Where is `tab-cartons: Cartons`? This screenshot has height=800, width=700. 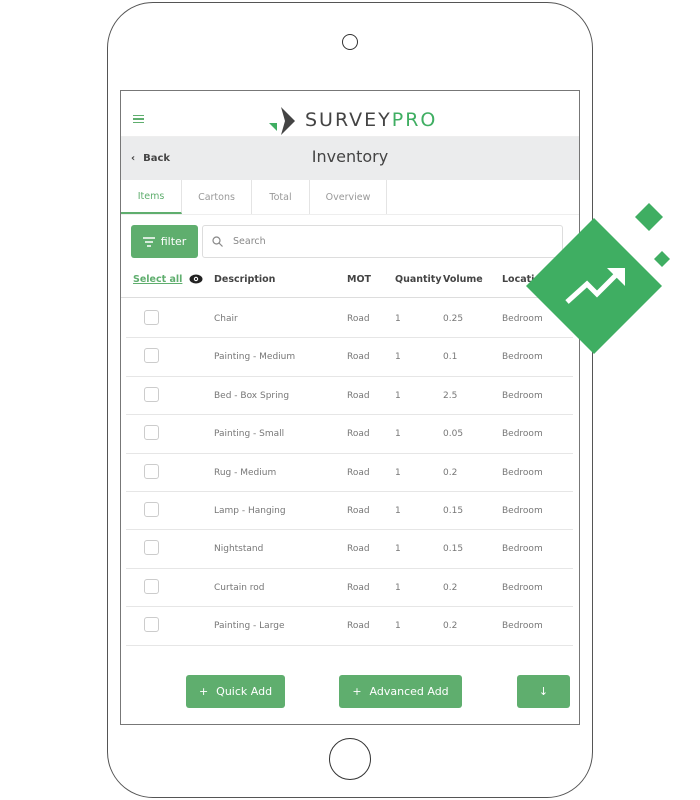
tab-cartons: Cartons is located at coordinates (217, 197).